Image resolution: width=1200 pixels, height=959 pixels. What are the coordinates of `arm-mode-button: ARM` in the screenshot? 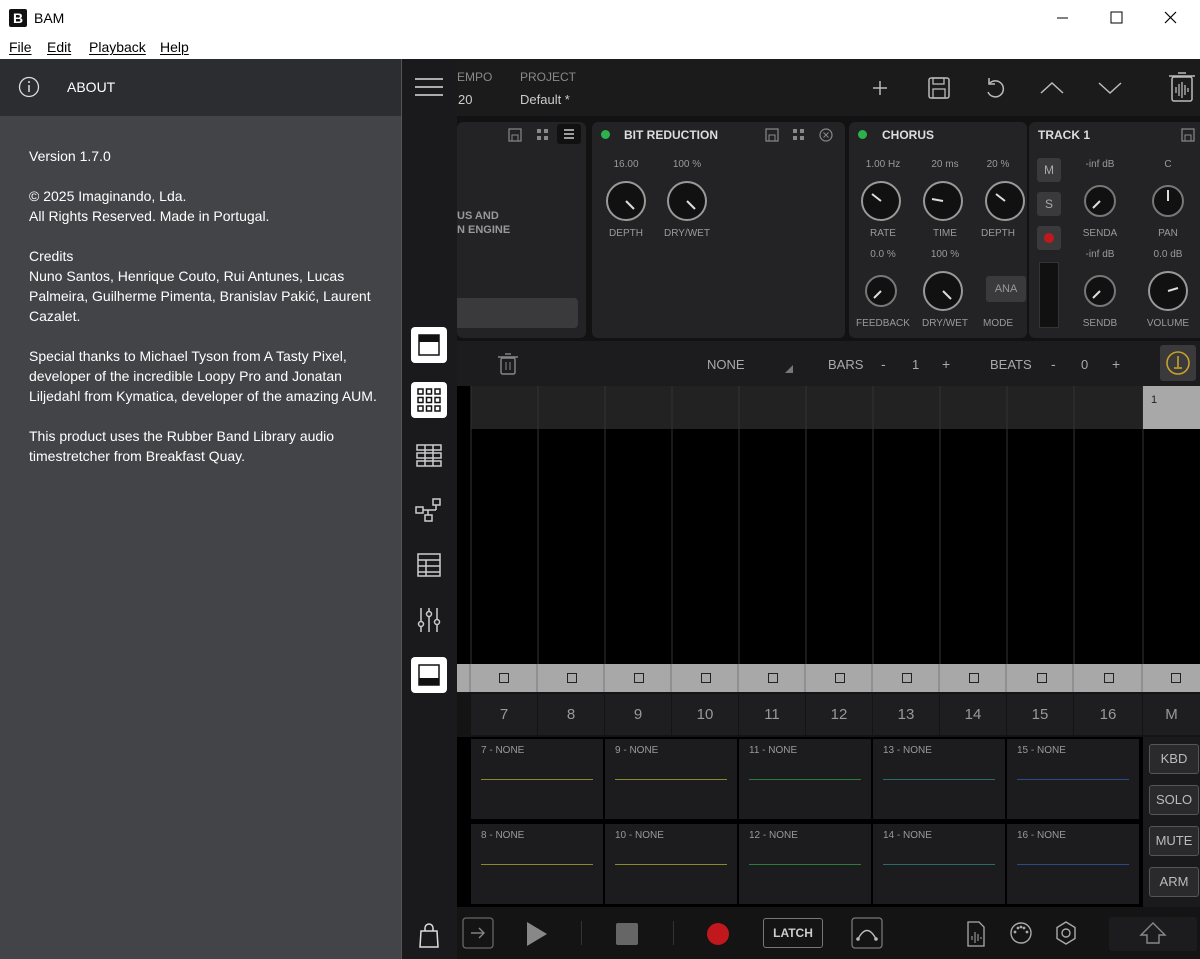 It's located at (1174, 882).